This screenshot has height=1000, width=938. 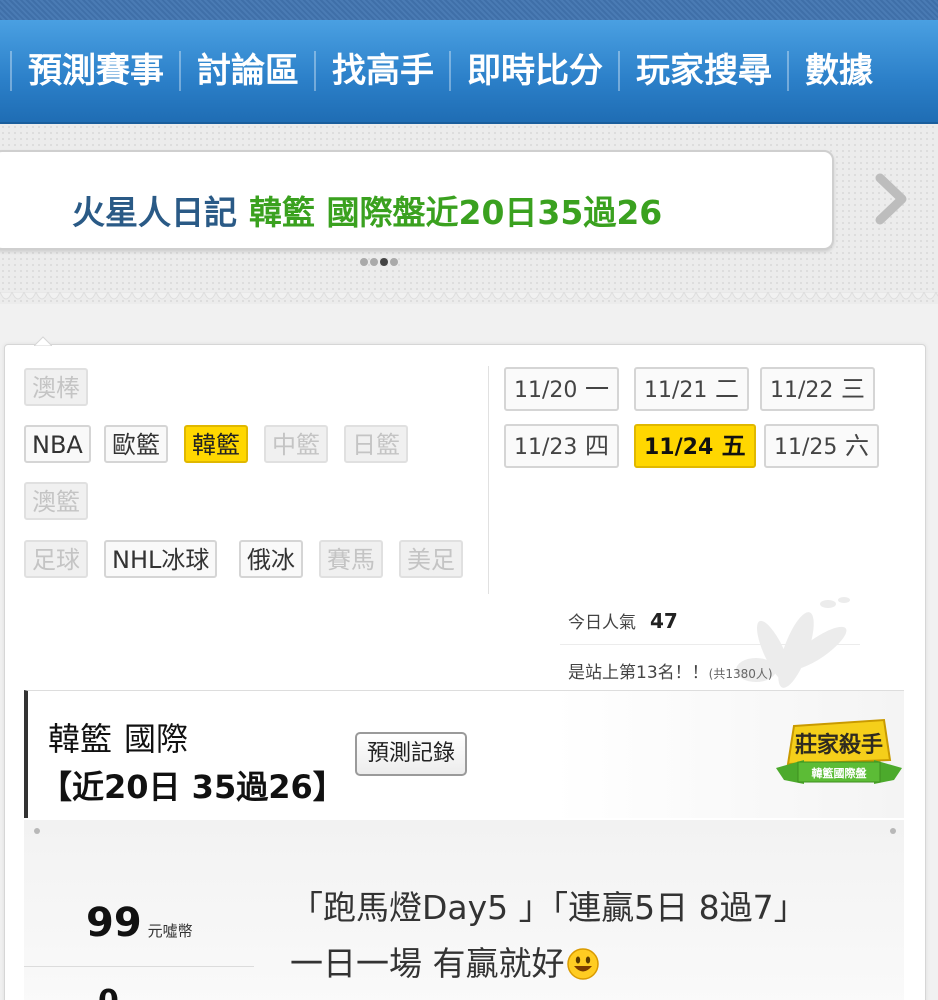 What do you see at coordinates (469, 10) in the screenshot?
I see `top-strip` at bounding box center [469, 10].